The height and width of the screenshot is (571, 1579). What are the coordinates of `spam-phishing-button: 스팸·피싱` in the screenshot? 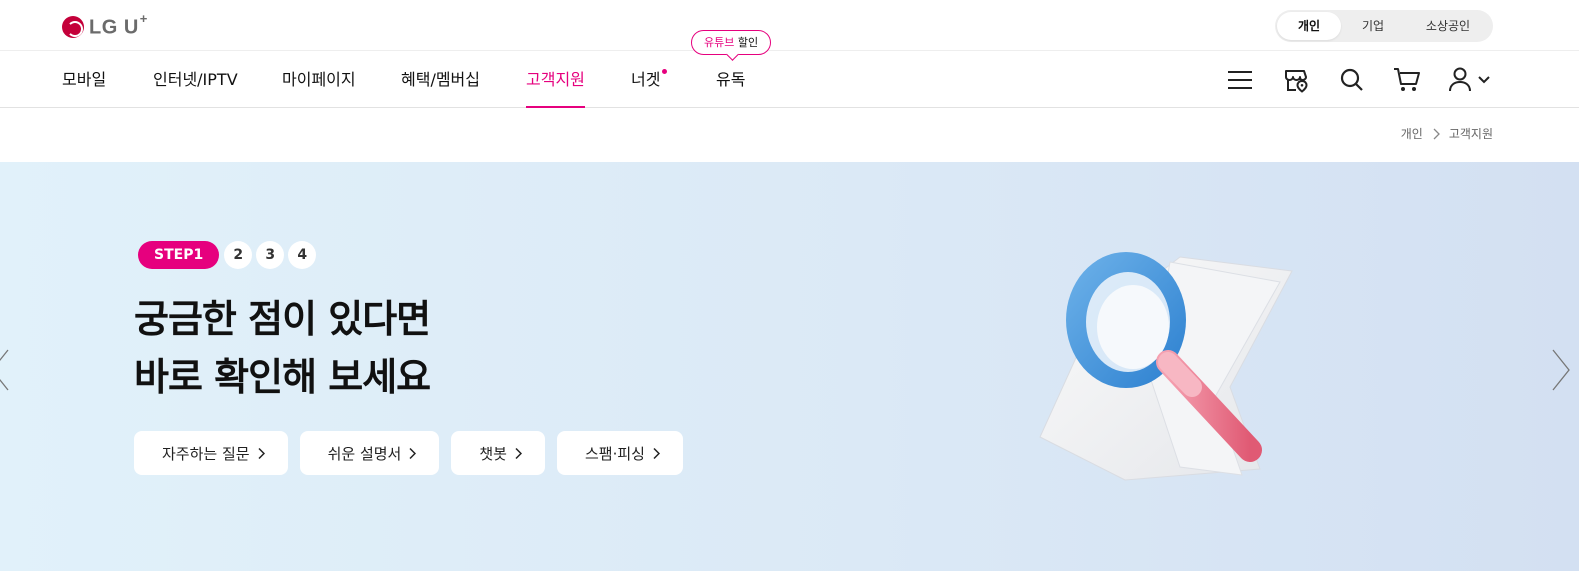 It's located at (619, 453).